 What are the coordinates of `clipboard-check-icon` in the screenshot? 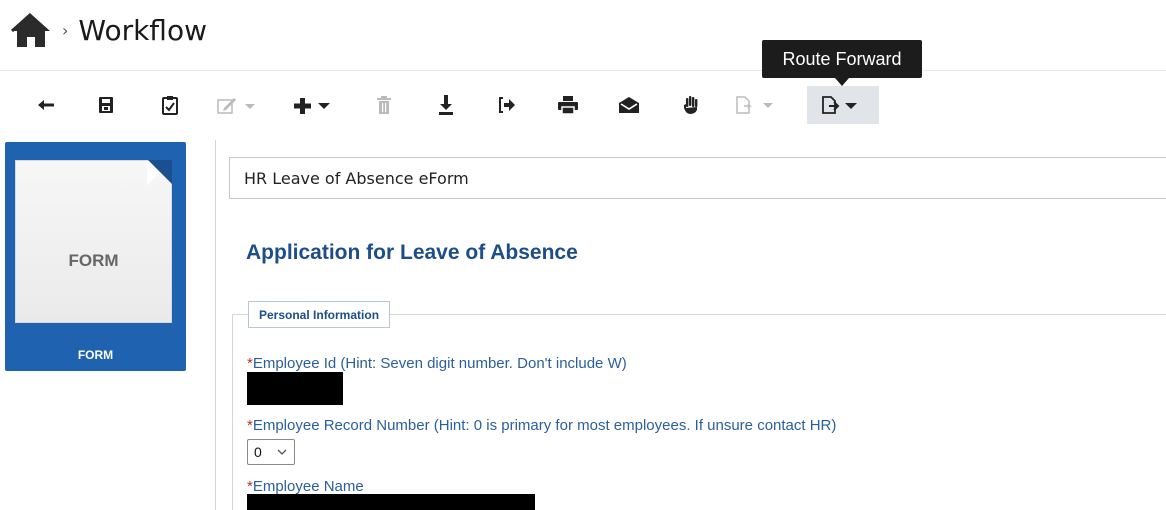 It's located at (170, 105).